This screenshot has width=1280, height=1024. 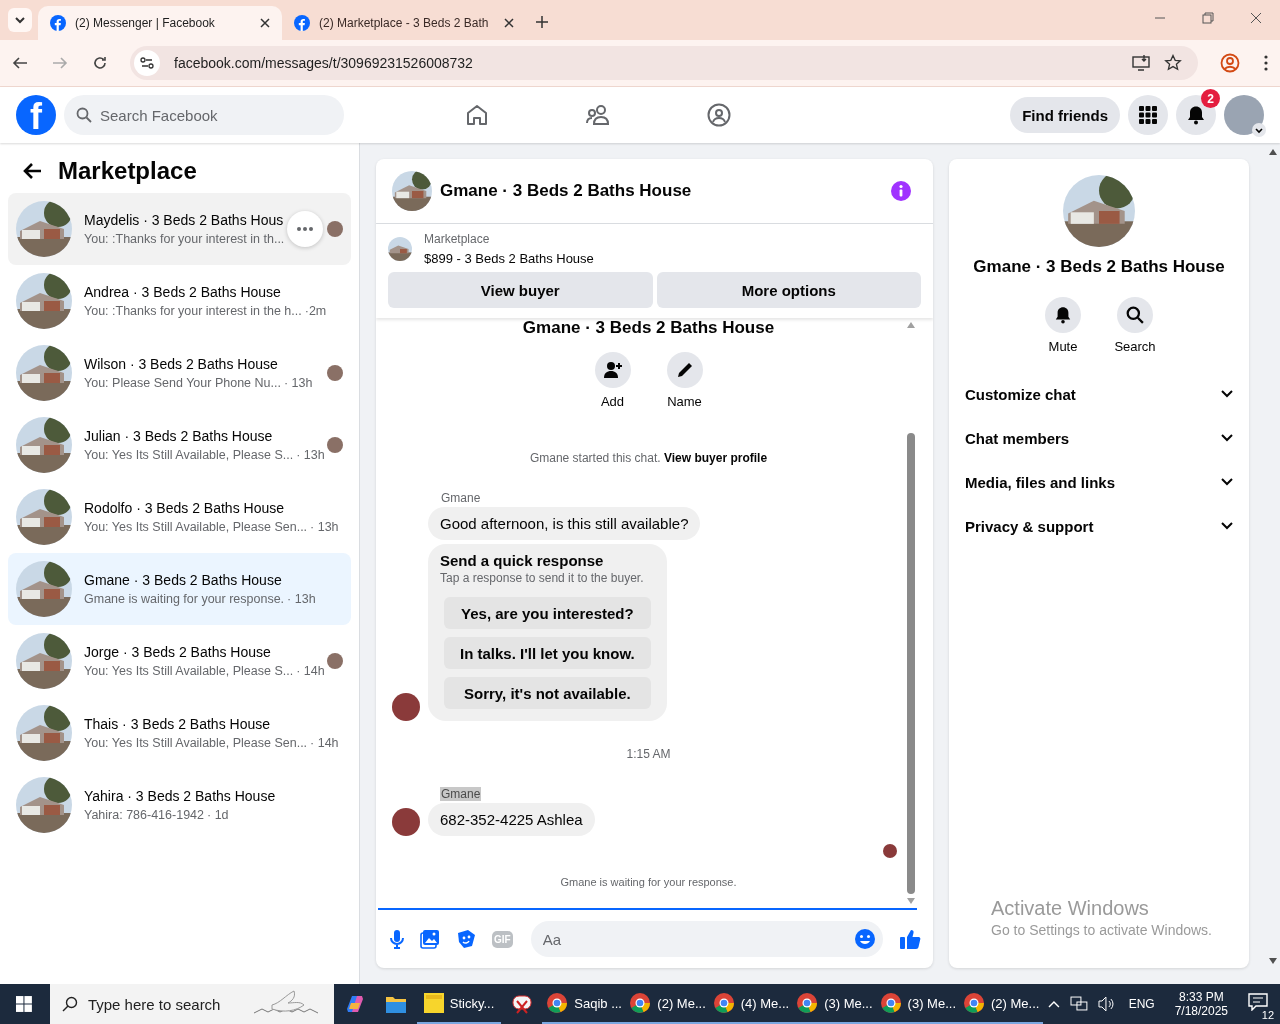 I want to click on new-tab-icon, so click(x=542, y=22).